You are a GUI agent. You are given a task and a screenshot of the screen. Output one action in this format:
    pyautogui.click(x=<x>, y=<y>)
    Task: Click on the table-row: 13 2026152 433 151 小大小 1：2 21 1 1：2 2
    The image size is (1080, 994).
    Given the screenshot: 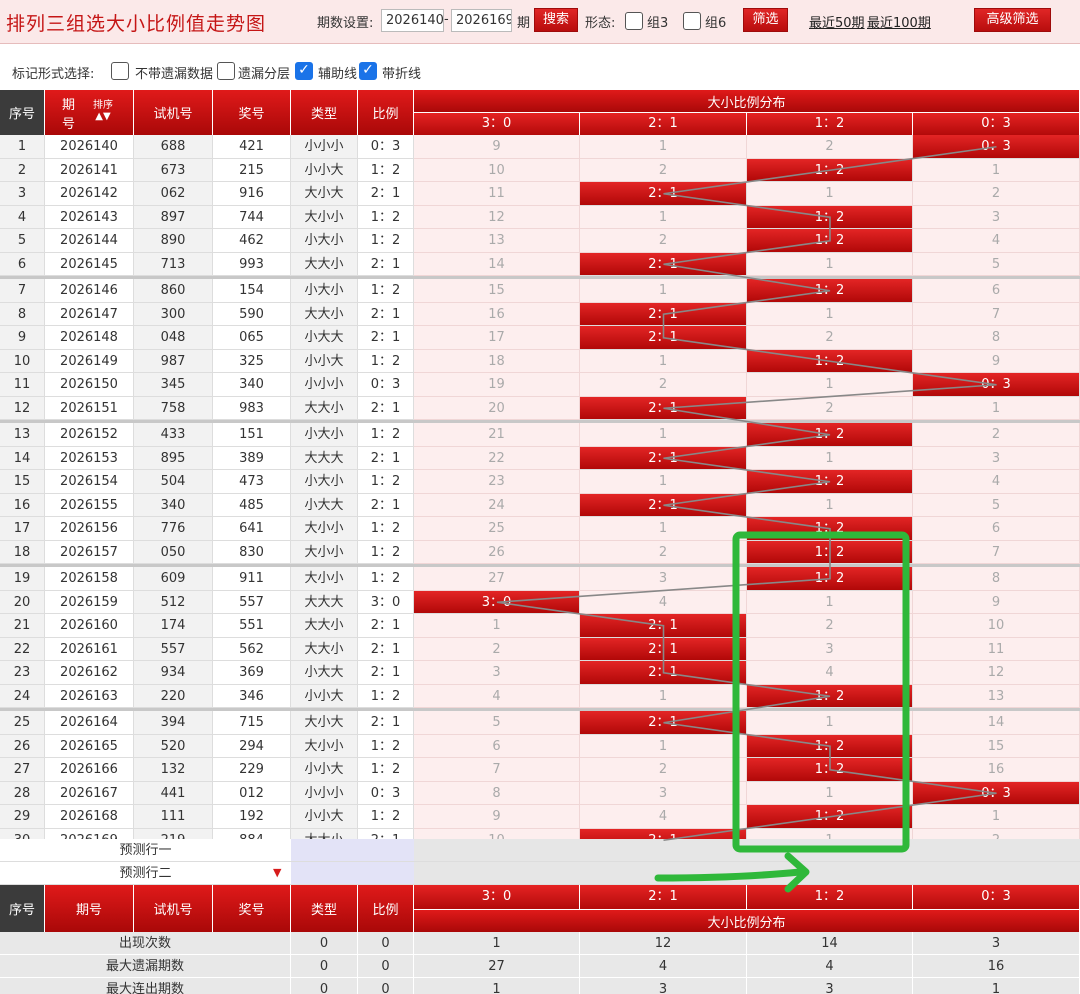 What is the action you would take?
    pyautogui.click(x=540, y=435)
    